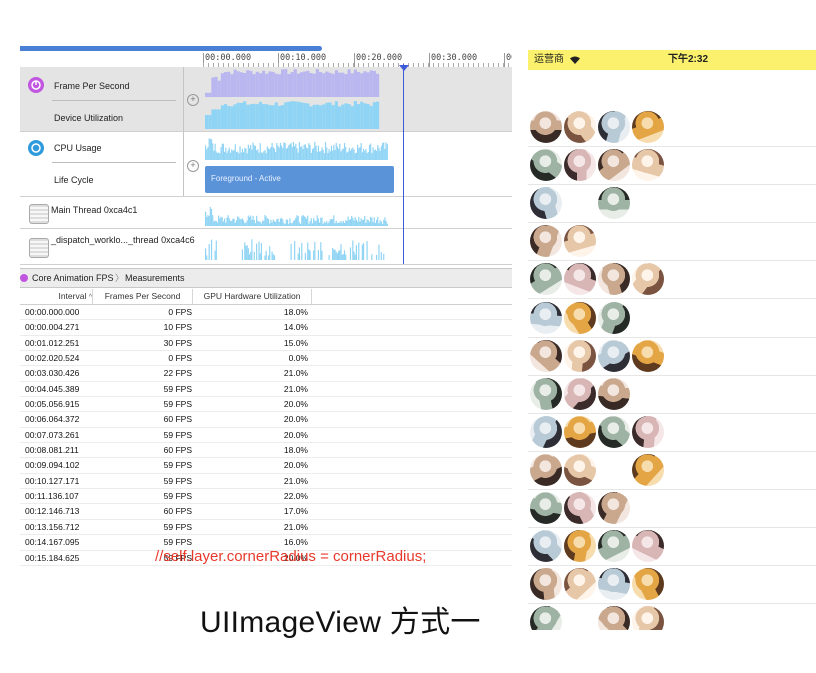  I want to click on table-row: 00:11.136.107 59 FPS 22.0%, so click(266, 497).